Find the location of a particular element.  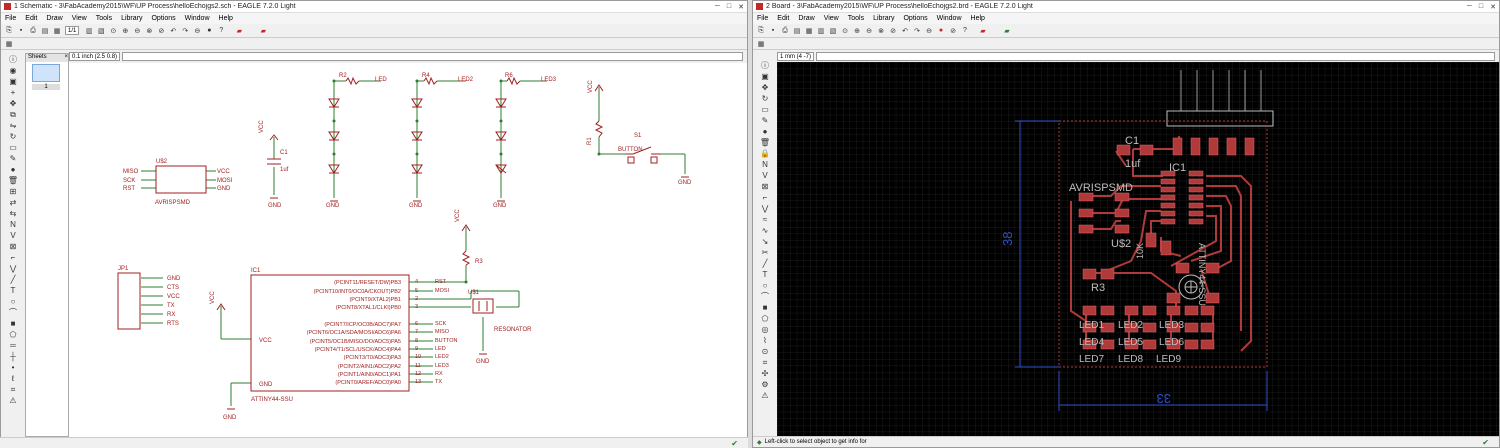

circle-icon: ○ is located at coordinates (765, 285).